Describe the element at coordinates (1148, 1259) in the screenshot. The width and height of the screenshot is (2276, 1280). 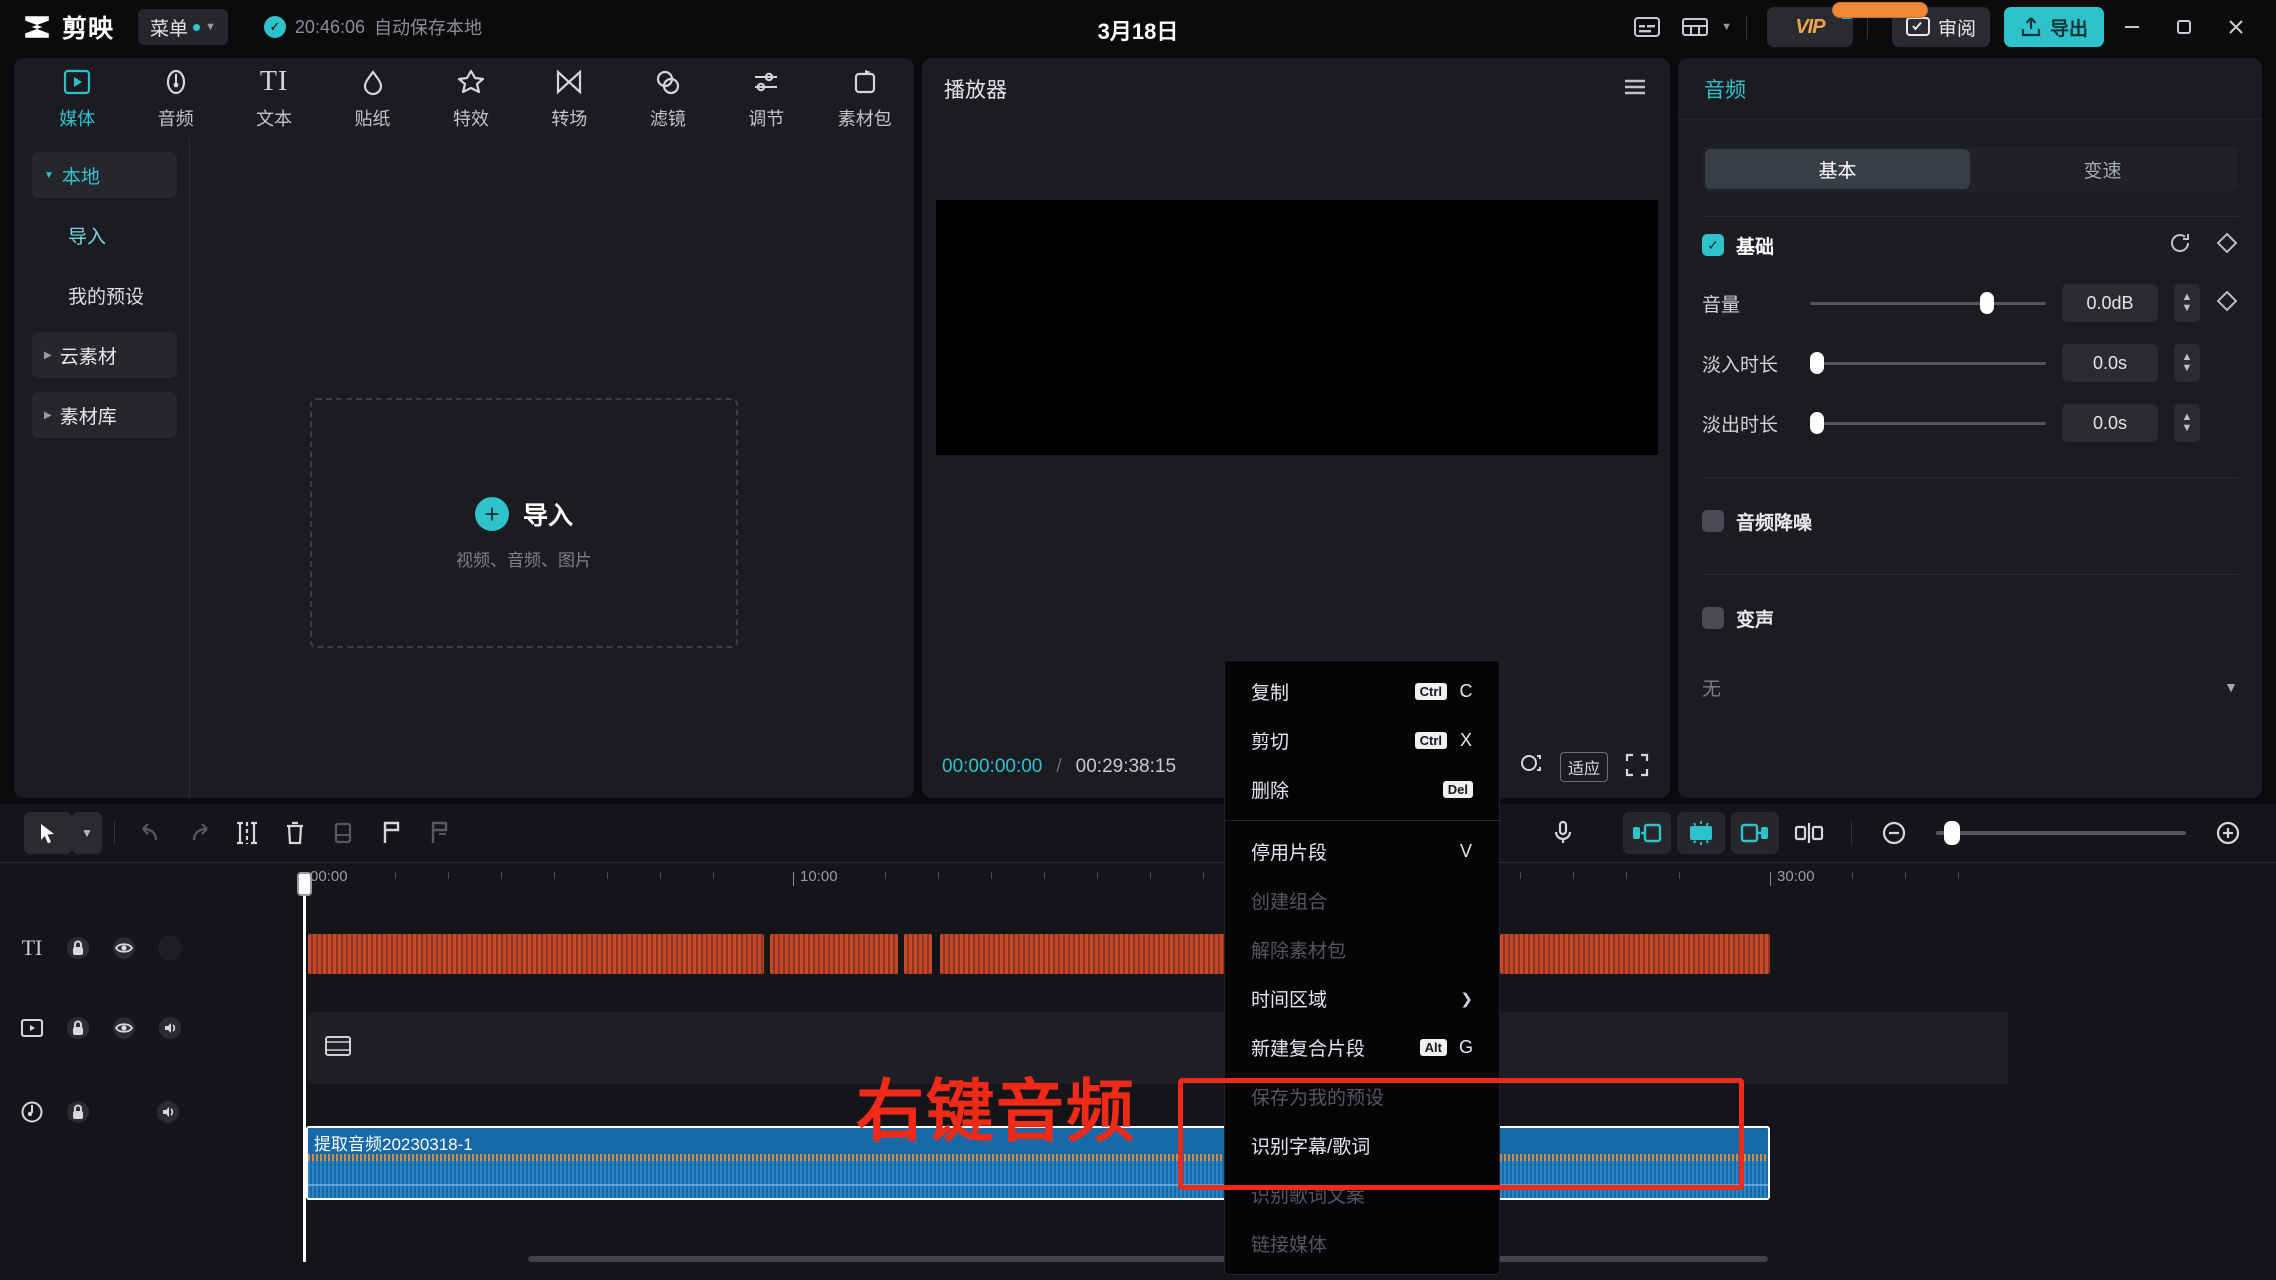
I see `timeline-horizontal-scrollbar` at that location.